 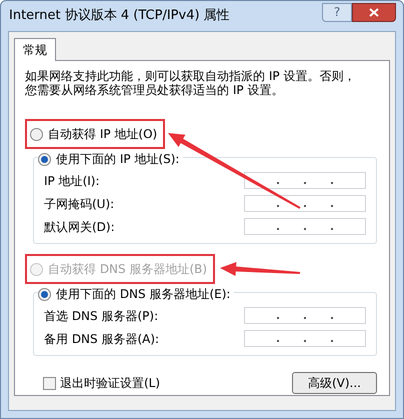 I want to click on help-button: ?, so click(x=337, y=12).